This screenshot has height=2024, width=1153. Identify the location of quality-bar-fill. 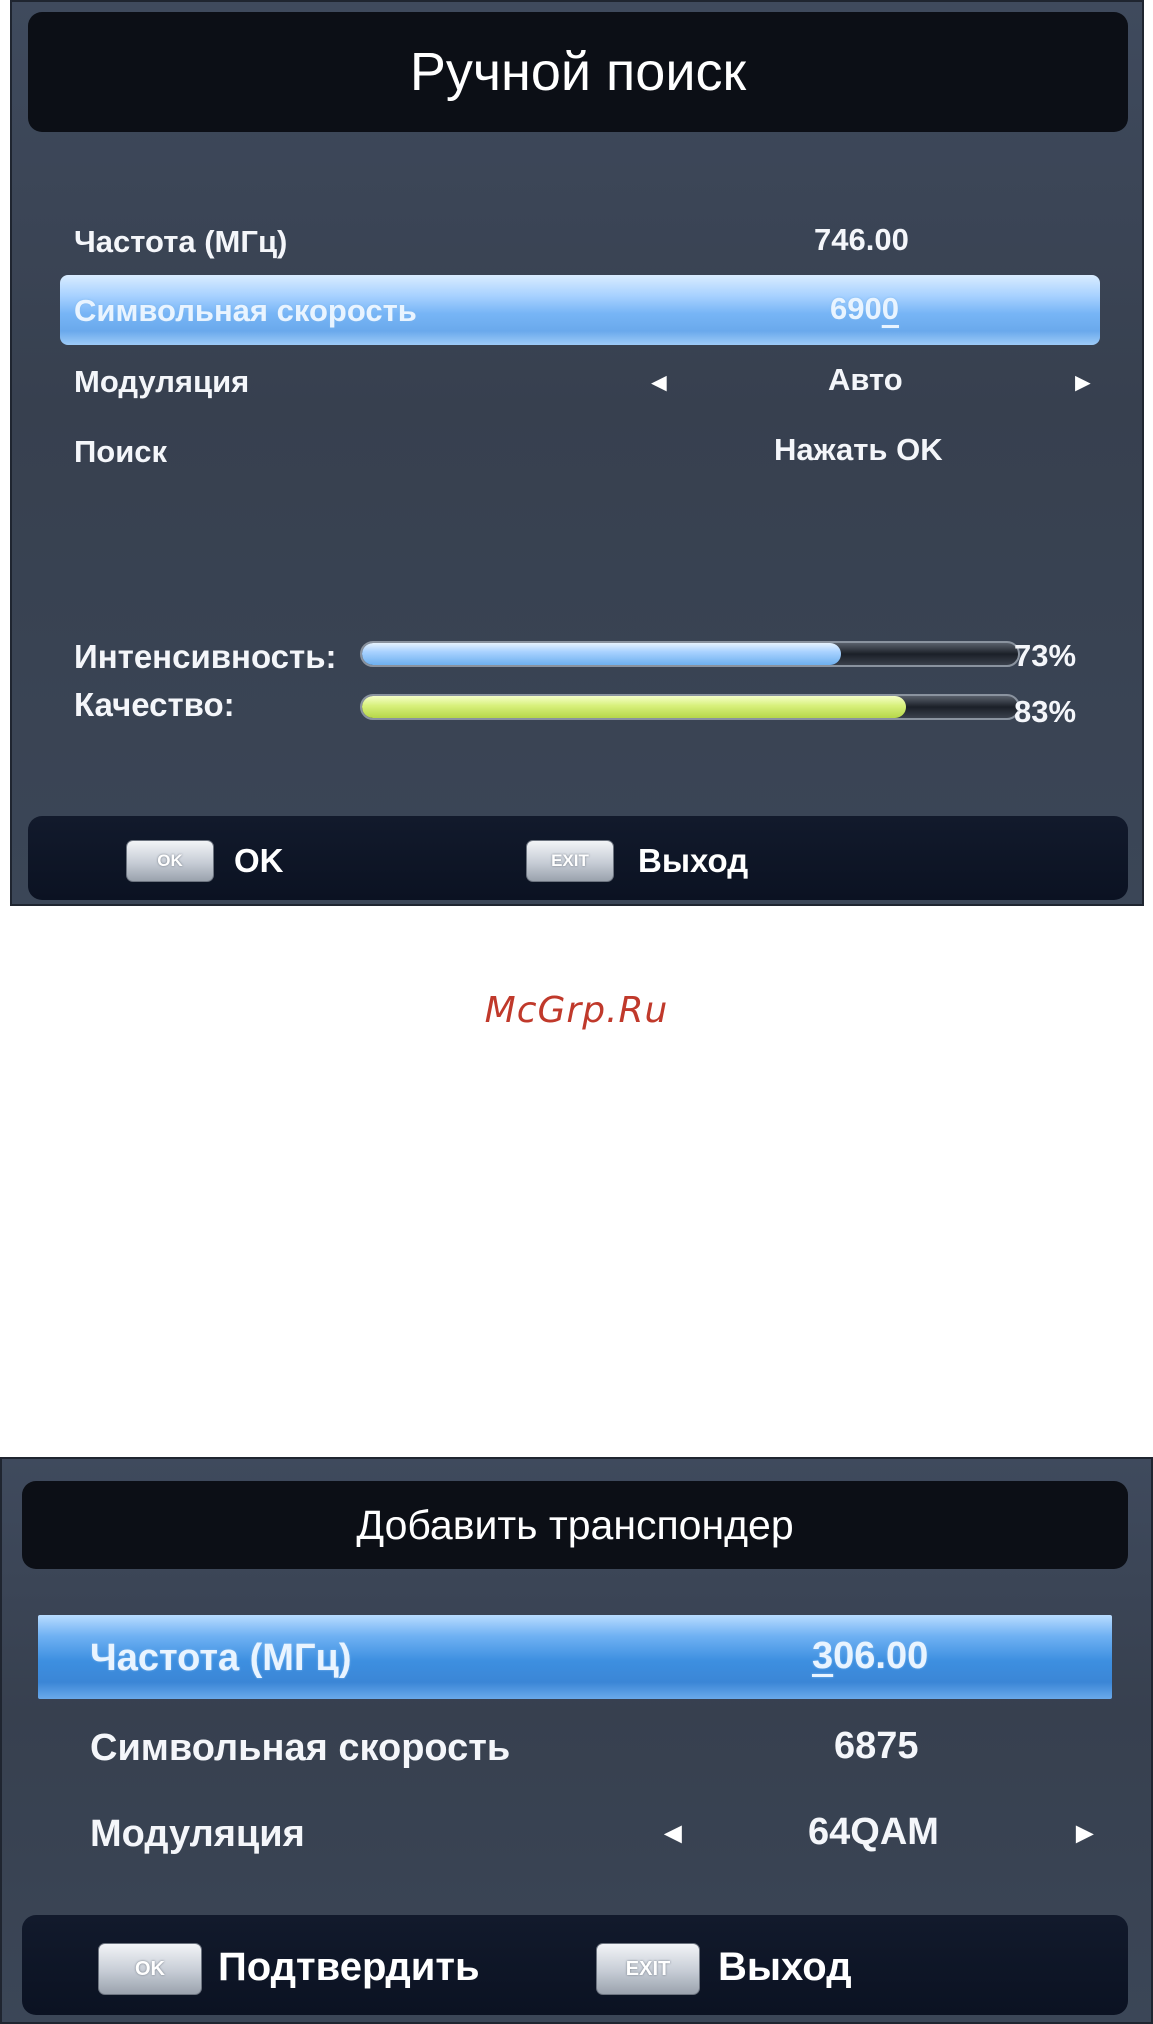
(634, 707).